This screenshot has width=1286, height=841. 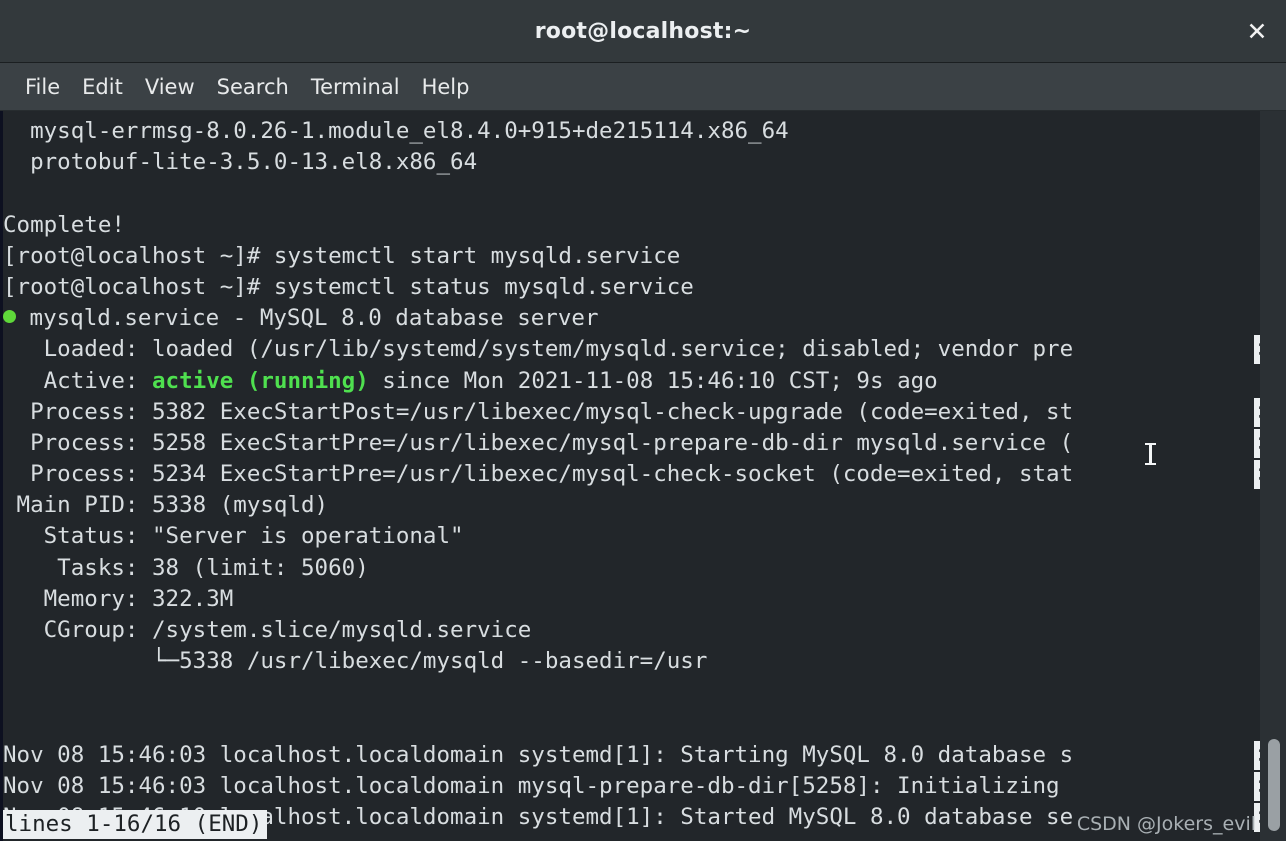 I want to click on scrollbar-thumb, so click(x=1274, y=785).